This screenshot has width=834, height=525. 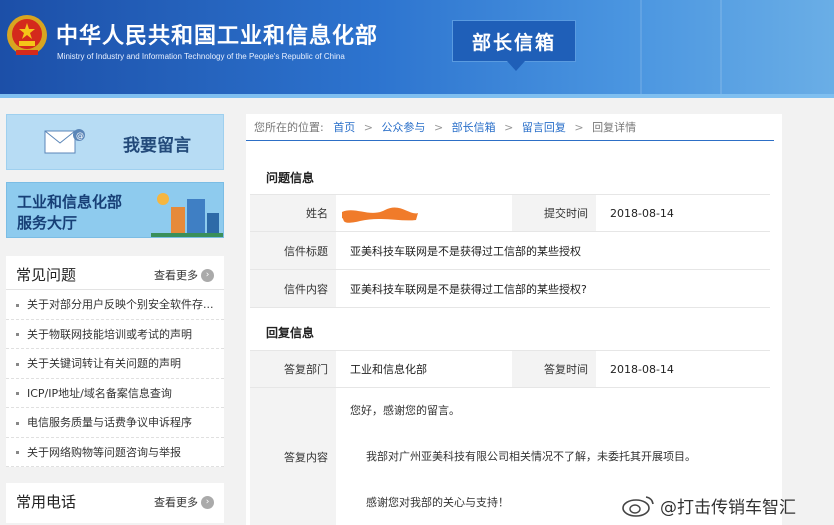 I want to click on phone-more-label: 查看更多, so click(x=176, y=502).